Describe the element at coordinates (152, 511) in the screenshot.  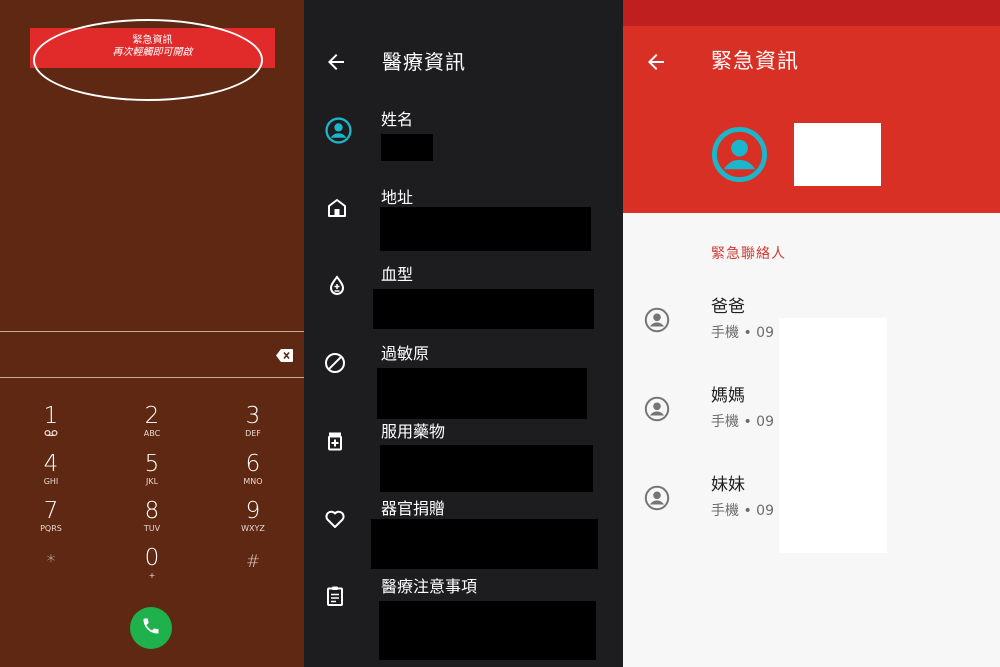
I see `key-digit: 8` at that location.